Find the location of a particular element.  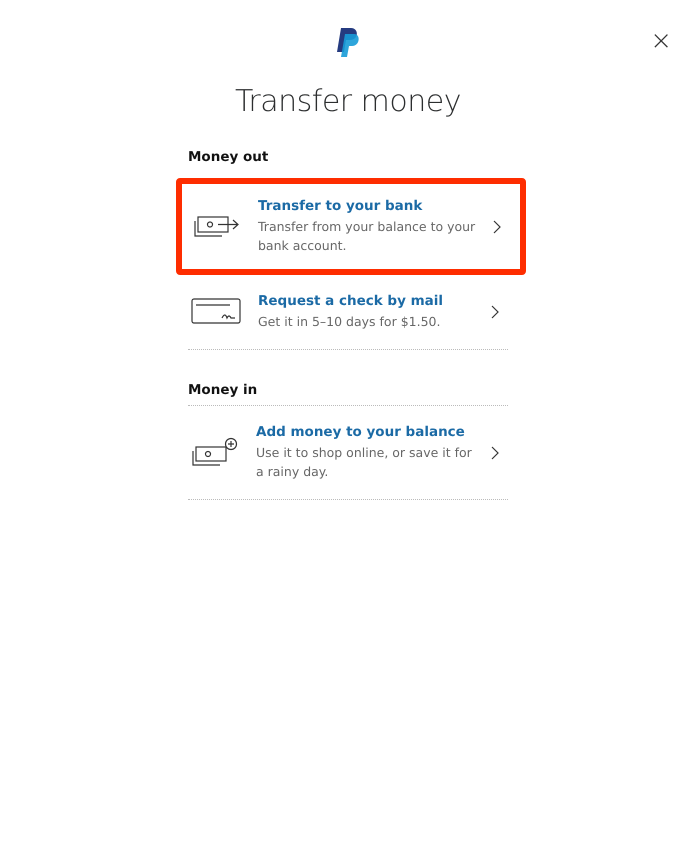

option-description: Use it to shop online, or save it for a rainy day. is located at coordinates (364, 462).